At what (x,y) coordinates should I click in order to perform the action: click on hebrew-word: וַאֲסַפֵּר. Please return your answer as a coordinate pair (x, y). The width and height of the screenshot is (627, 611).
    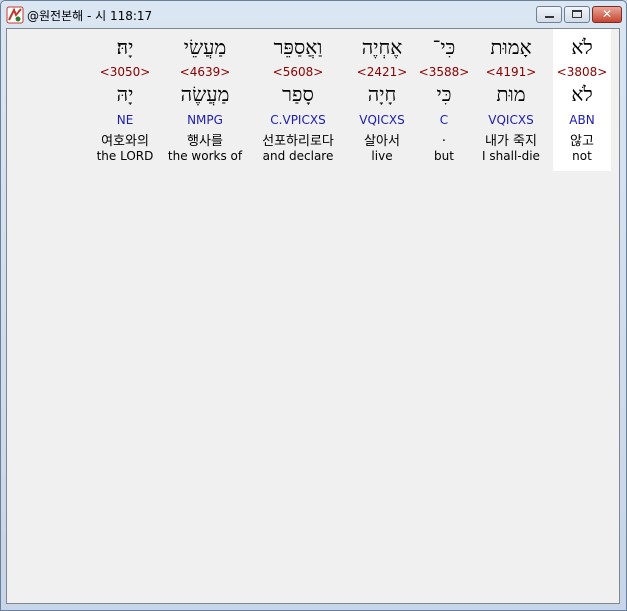
    Looking at the image, I should click on (298, 47).